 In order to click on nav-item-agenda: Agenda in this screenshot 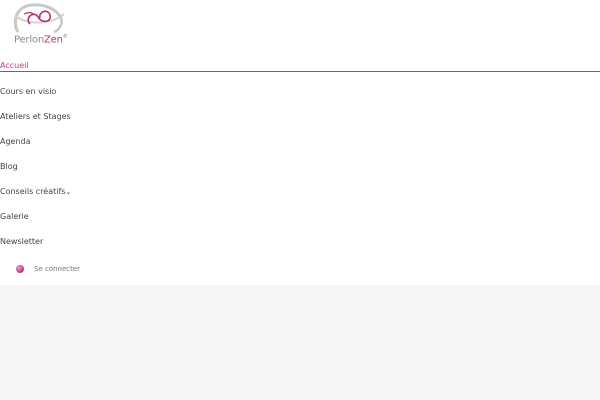, I will do `click(300, 144)`.